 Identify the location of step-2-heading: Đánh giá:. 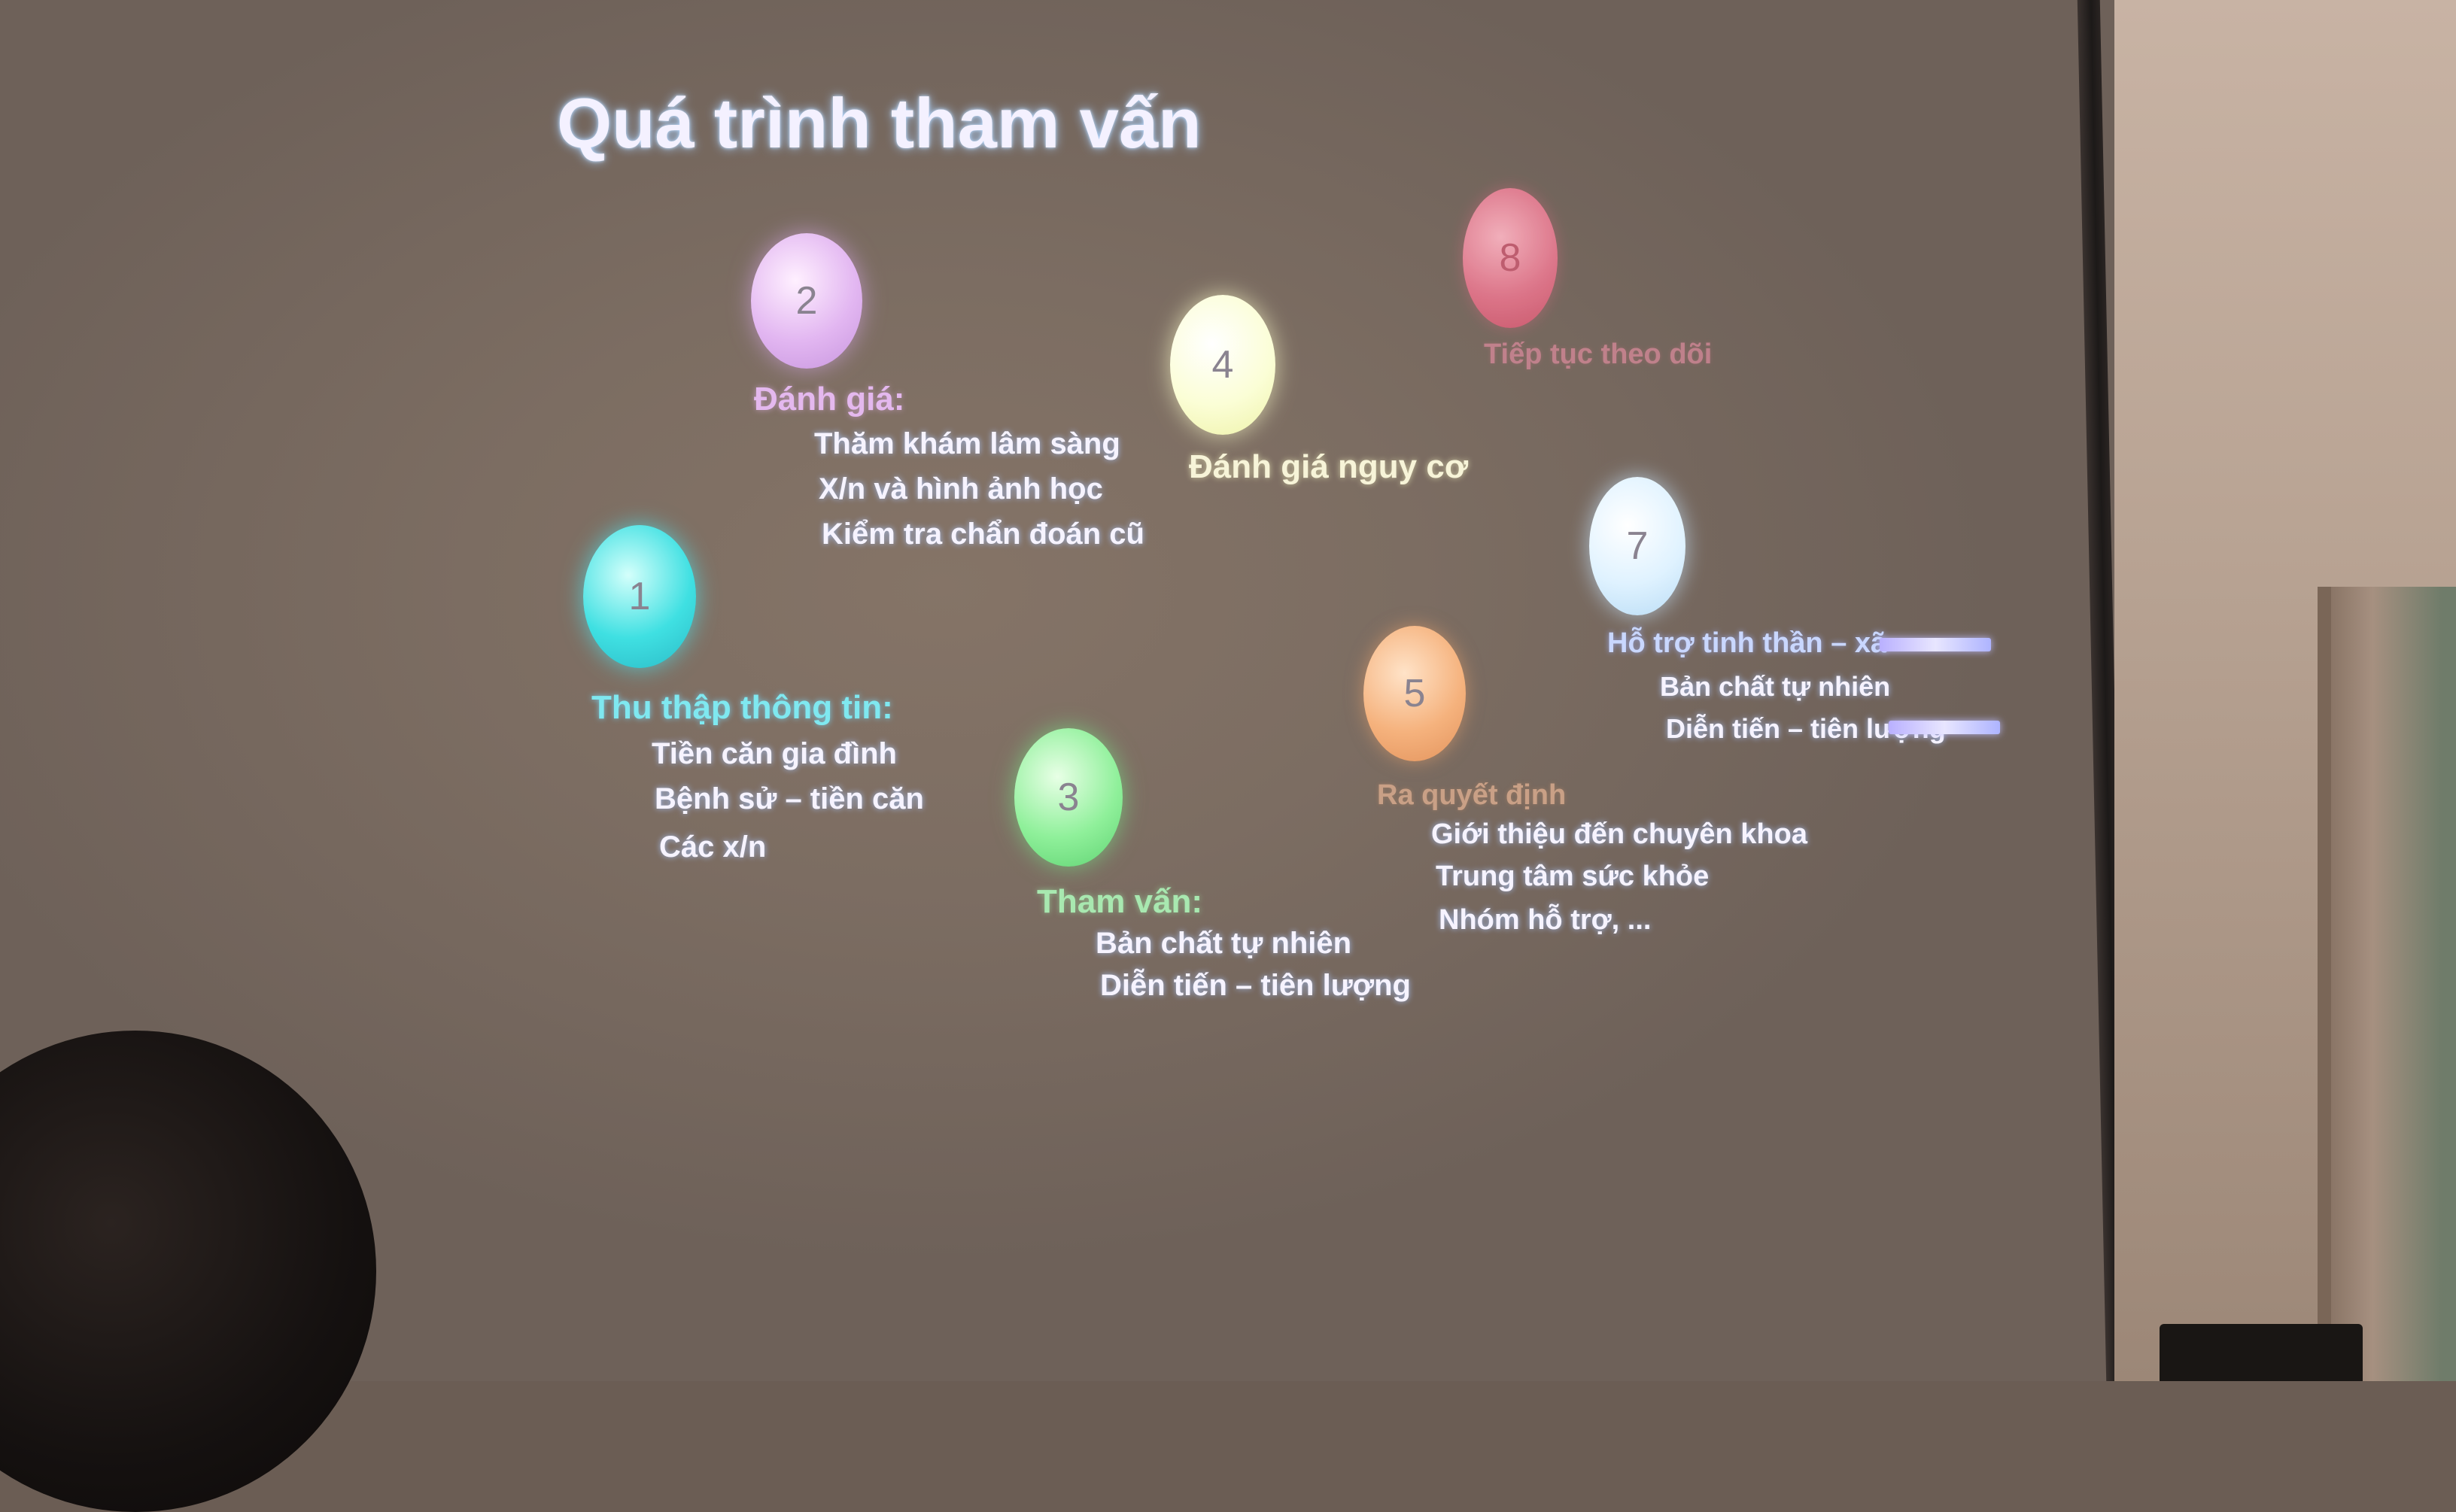
(829, 399).